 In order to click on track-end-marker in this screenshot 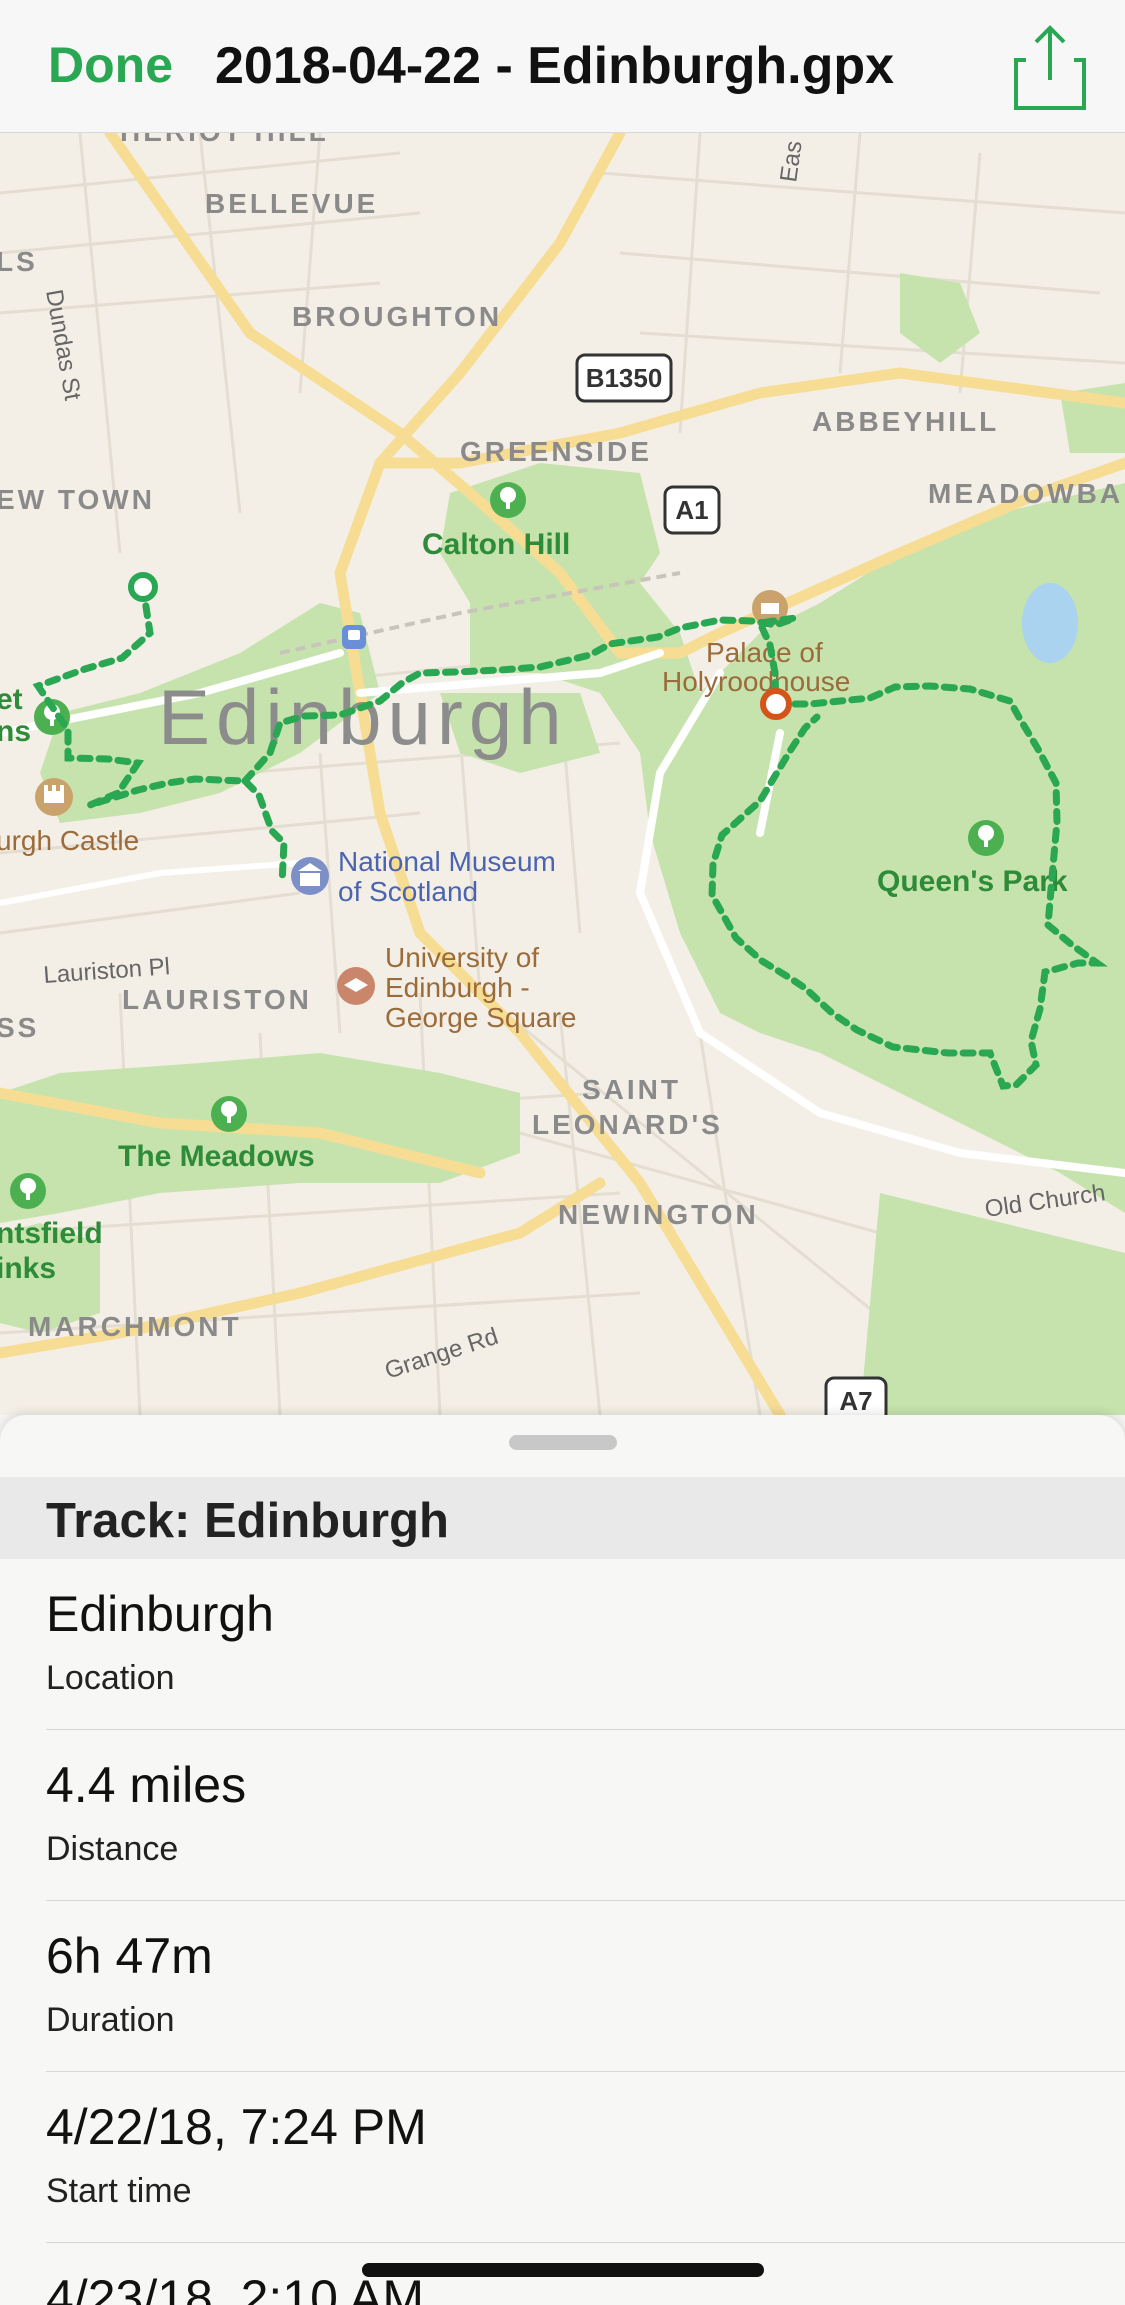, I will do `click(776, 704)`.